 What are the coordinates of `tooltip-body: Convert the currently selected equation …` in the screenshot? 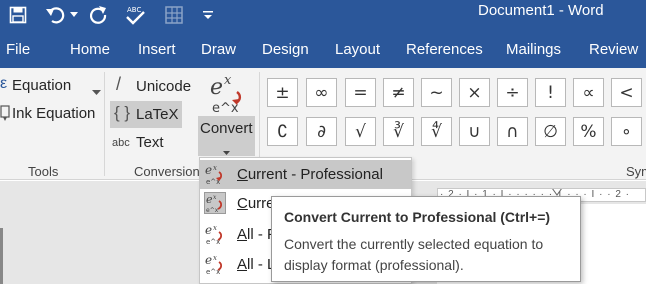 It's located at (414, 254).